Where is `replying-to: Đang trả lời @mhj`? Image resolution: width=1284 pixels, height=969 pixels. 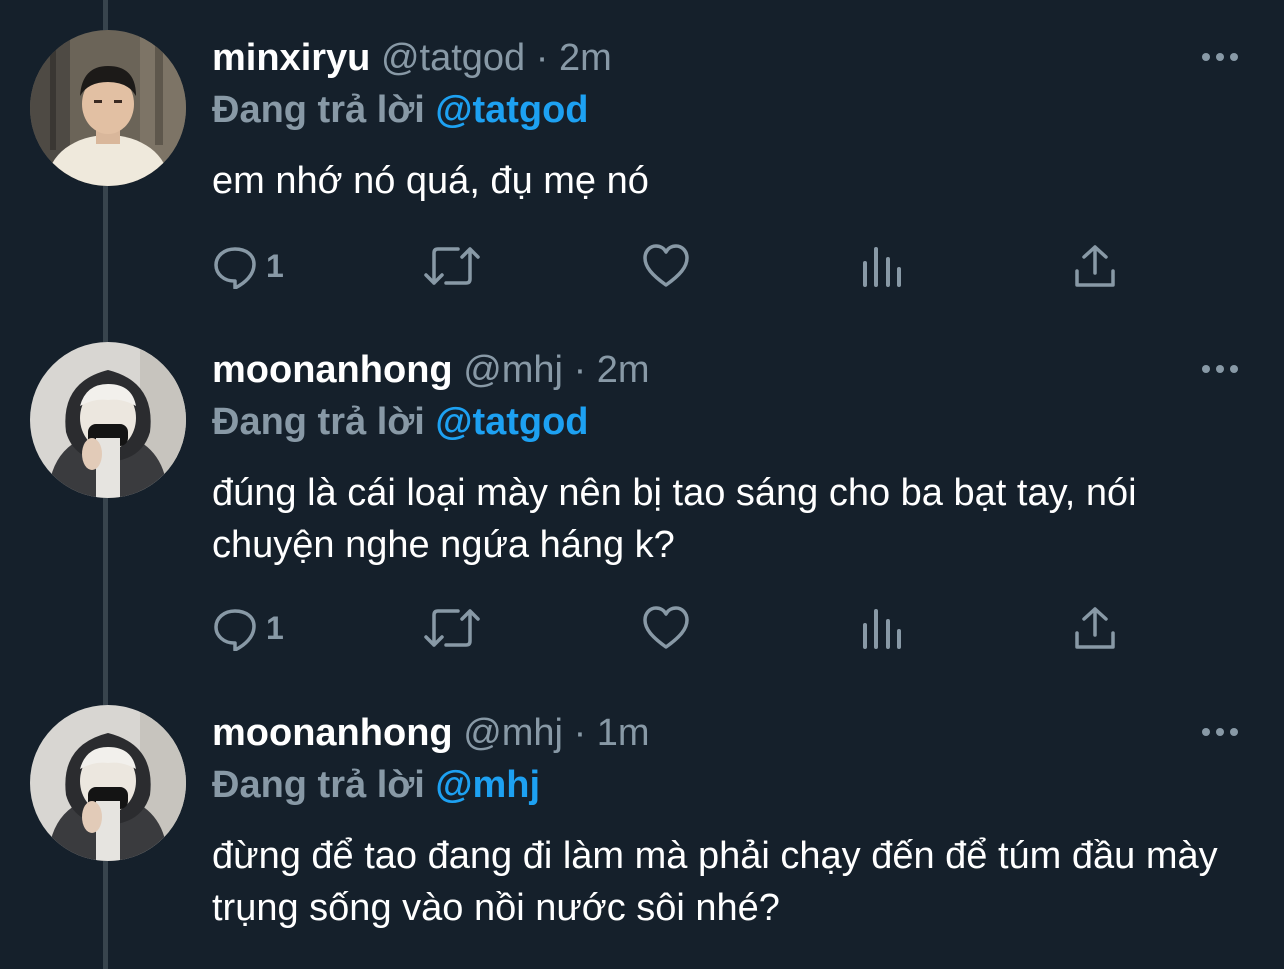
replying-to: Đang trả lời @mhj is located at coordinates (376, 785).